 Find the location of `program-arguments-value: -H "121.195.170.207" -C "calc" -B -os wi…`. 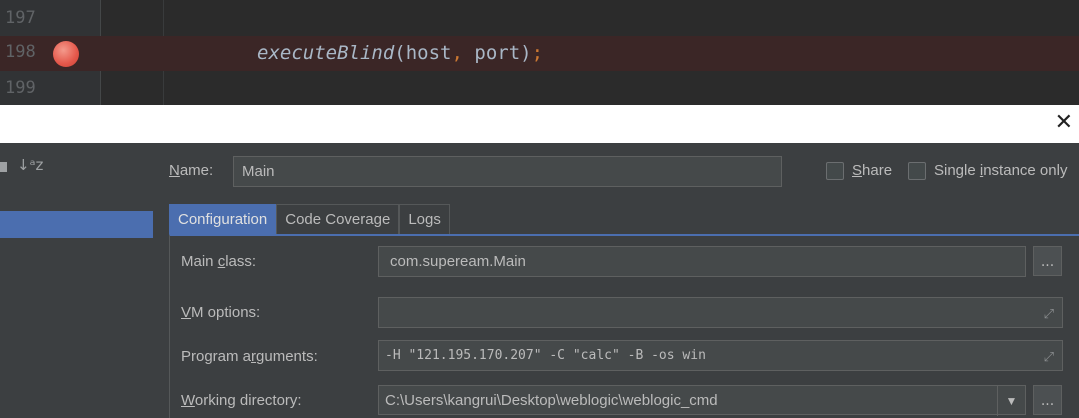

program-arguments-value: -H "121.195.170.207" -C "calc" -B -os wi… is located at coordinates (545, 355).